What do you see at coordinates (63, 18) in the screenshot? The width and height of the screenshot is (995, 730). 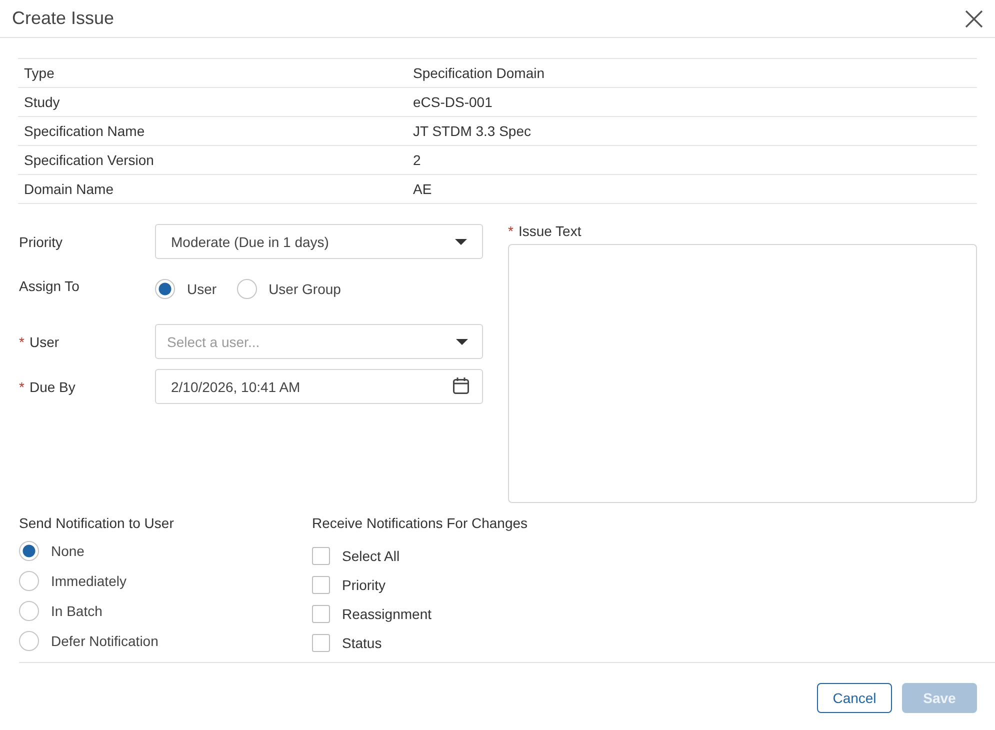 I see `dialog-title: Create Issue` at bounding box center [63, 18].